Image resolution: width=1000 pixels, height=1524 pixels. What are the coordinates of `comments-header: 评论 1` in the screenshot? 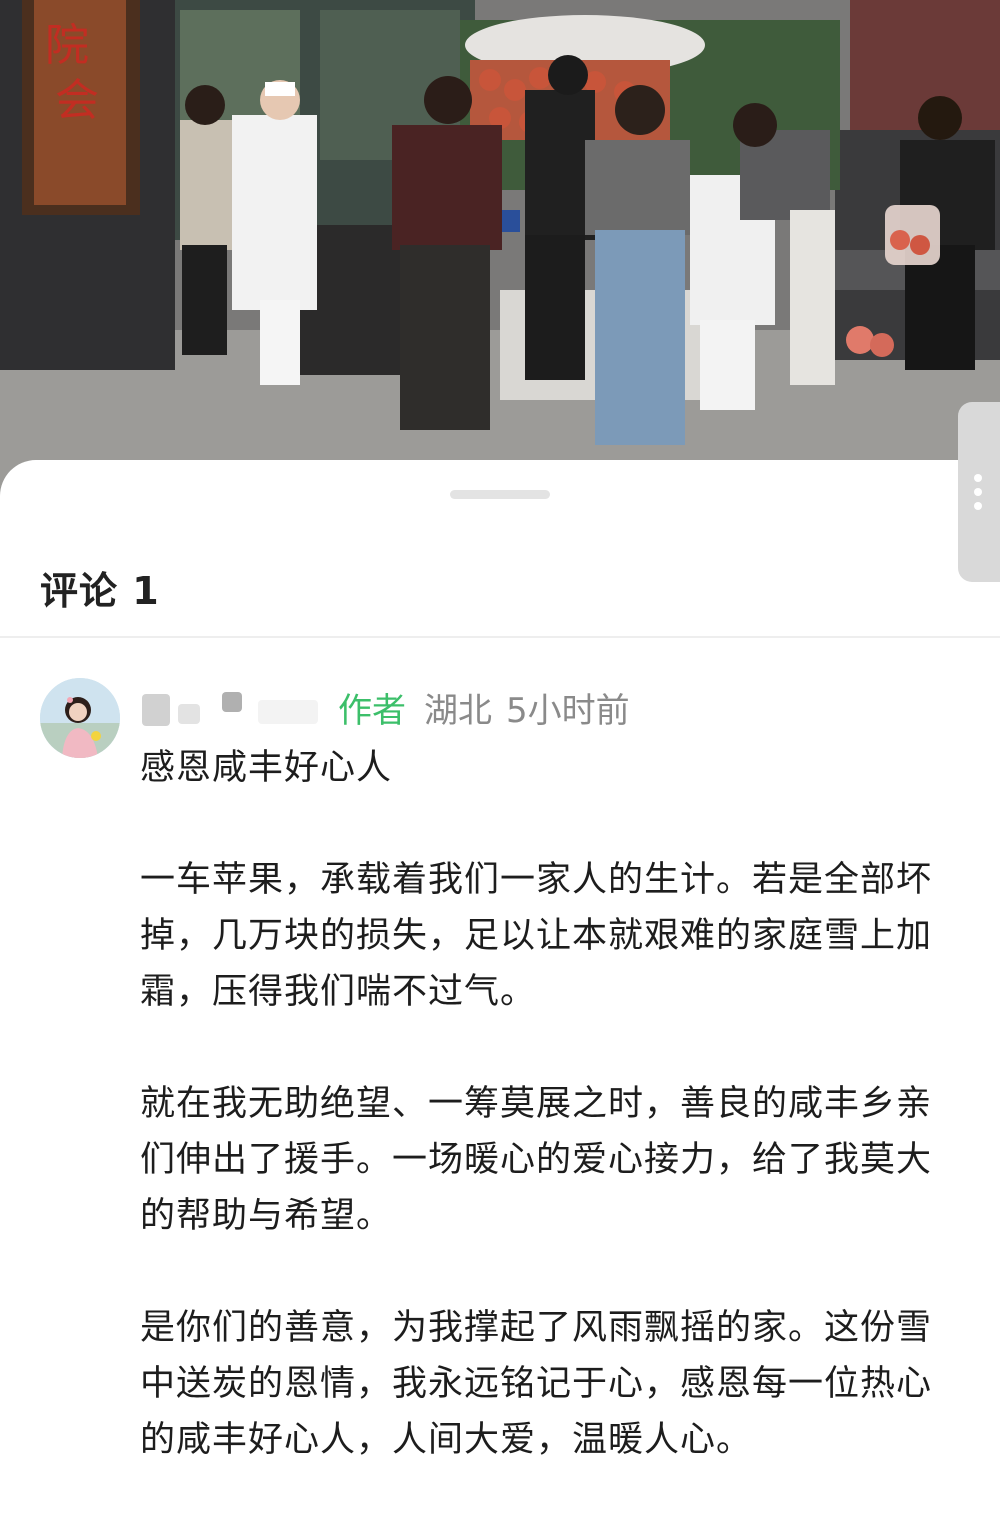 It's located at (100, 591).